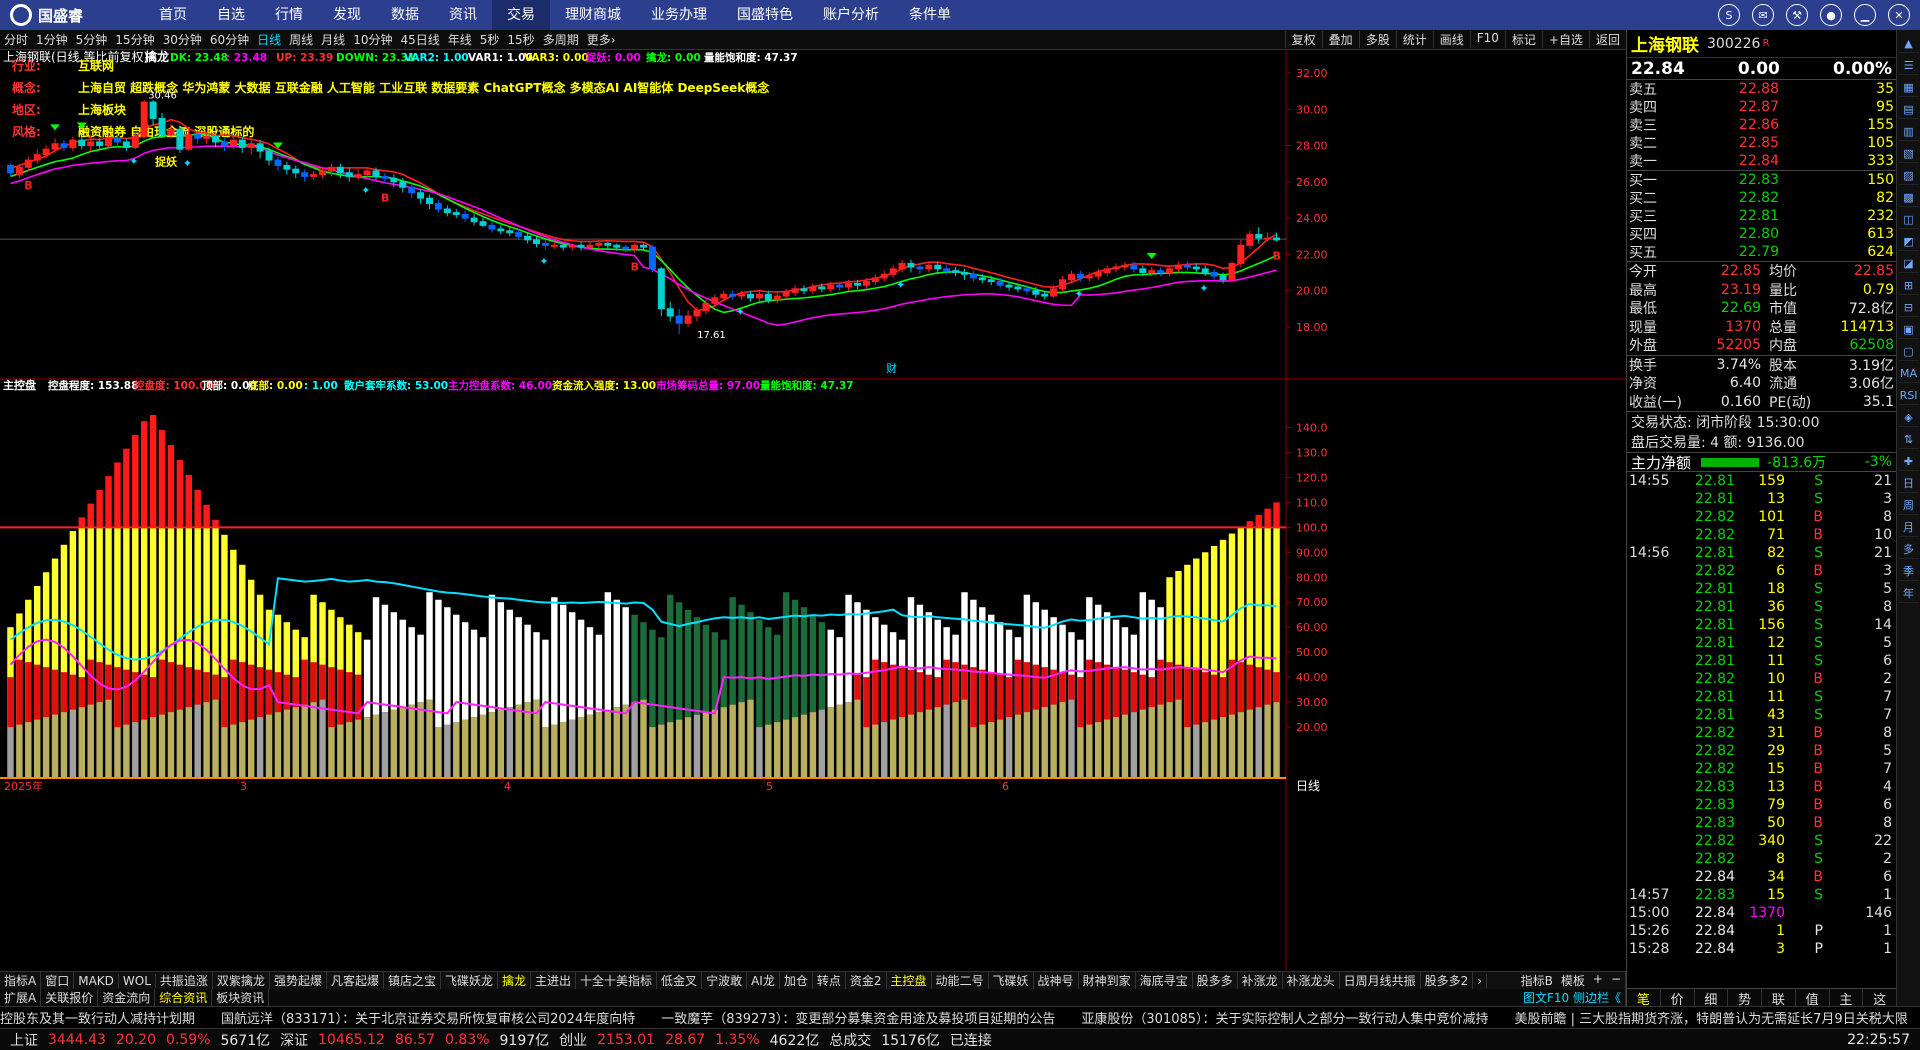 The image size is (1920, 1050). Describe the element at coordinates (1908, 461) in the screenshot. I see `sidebar-button-icon-19: ✚` at that location.